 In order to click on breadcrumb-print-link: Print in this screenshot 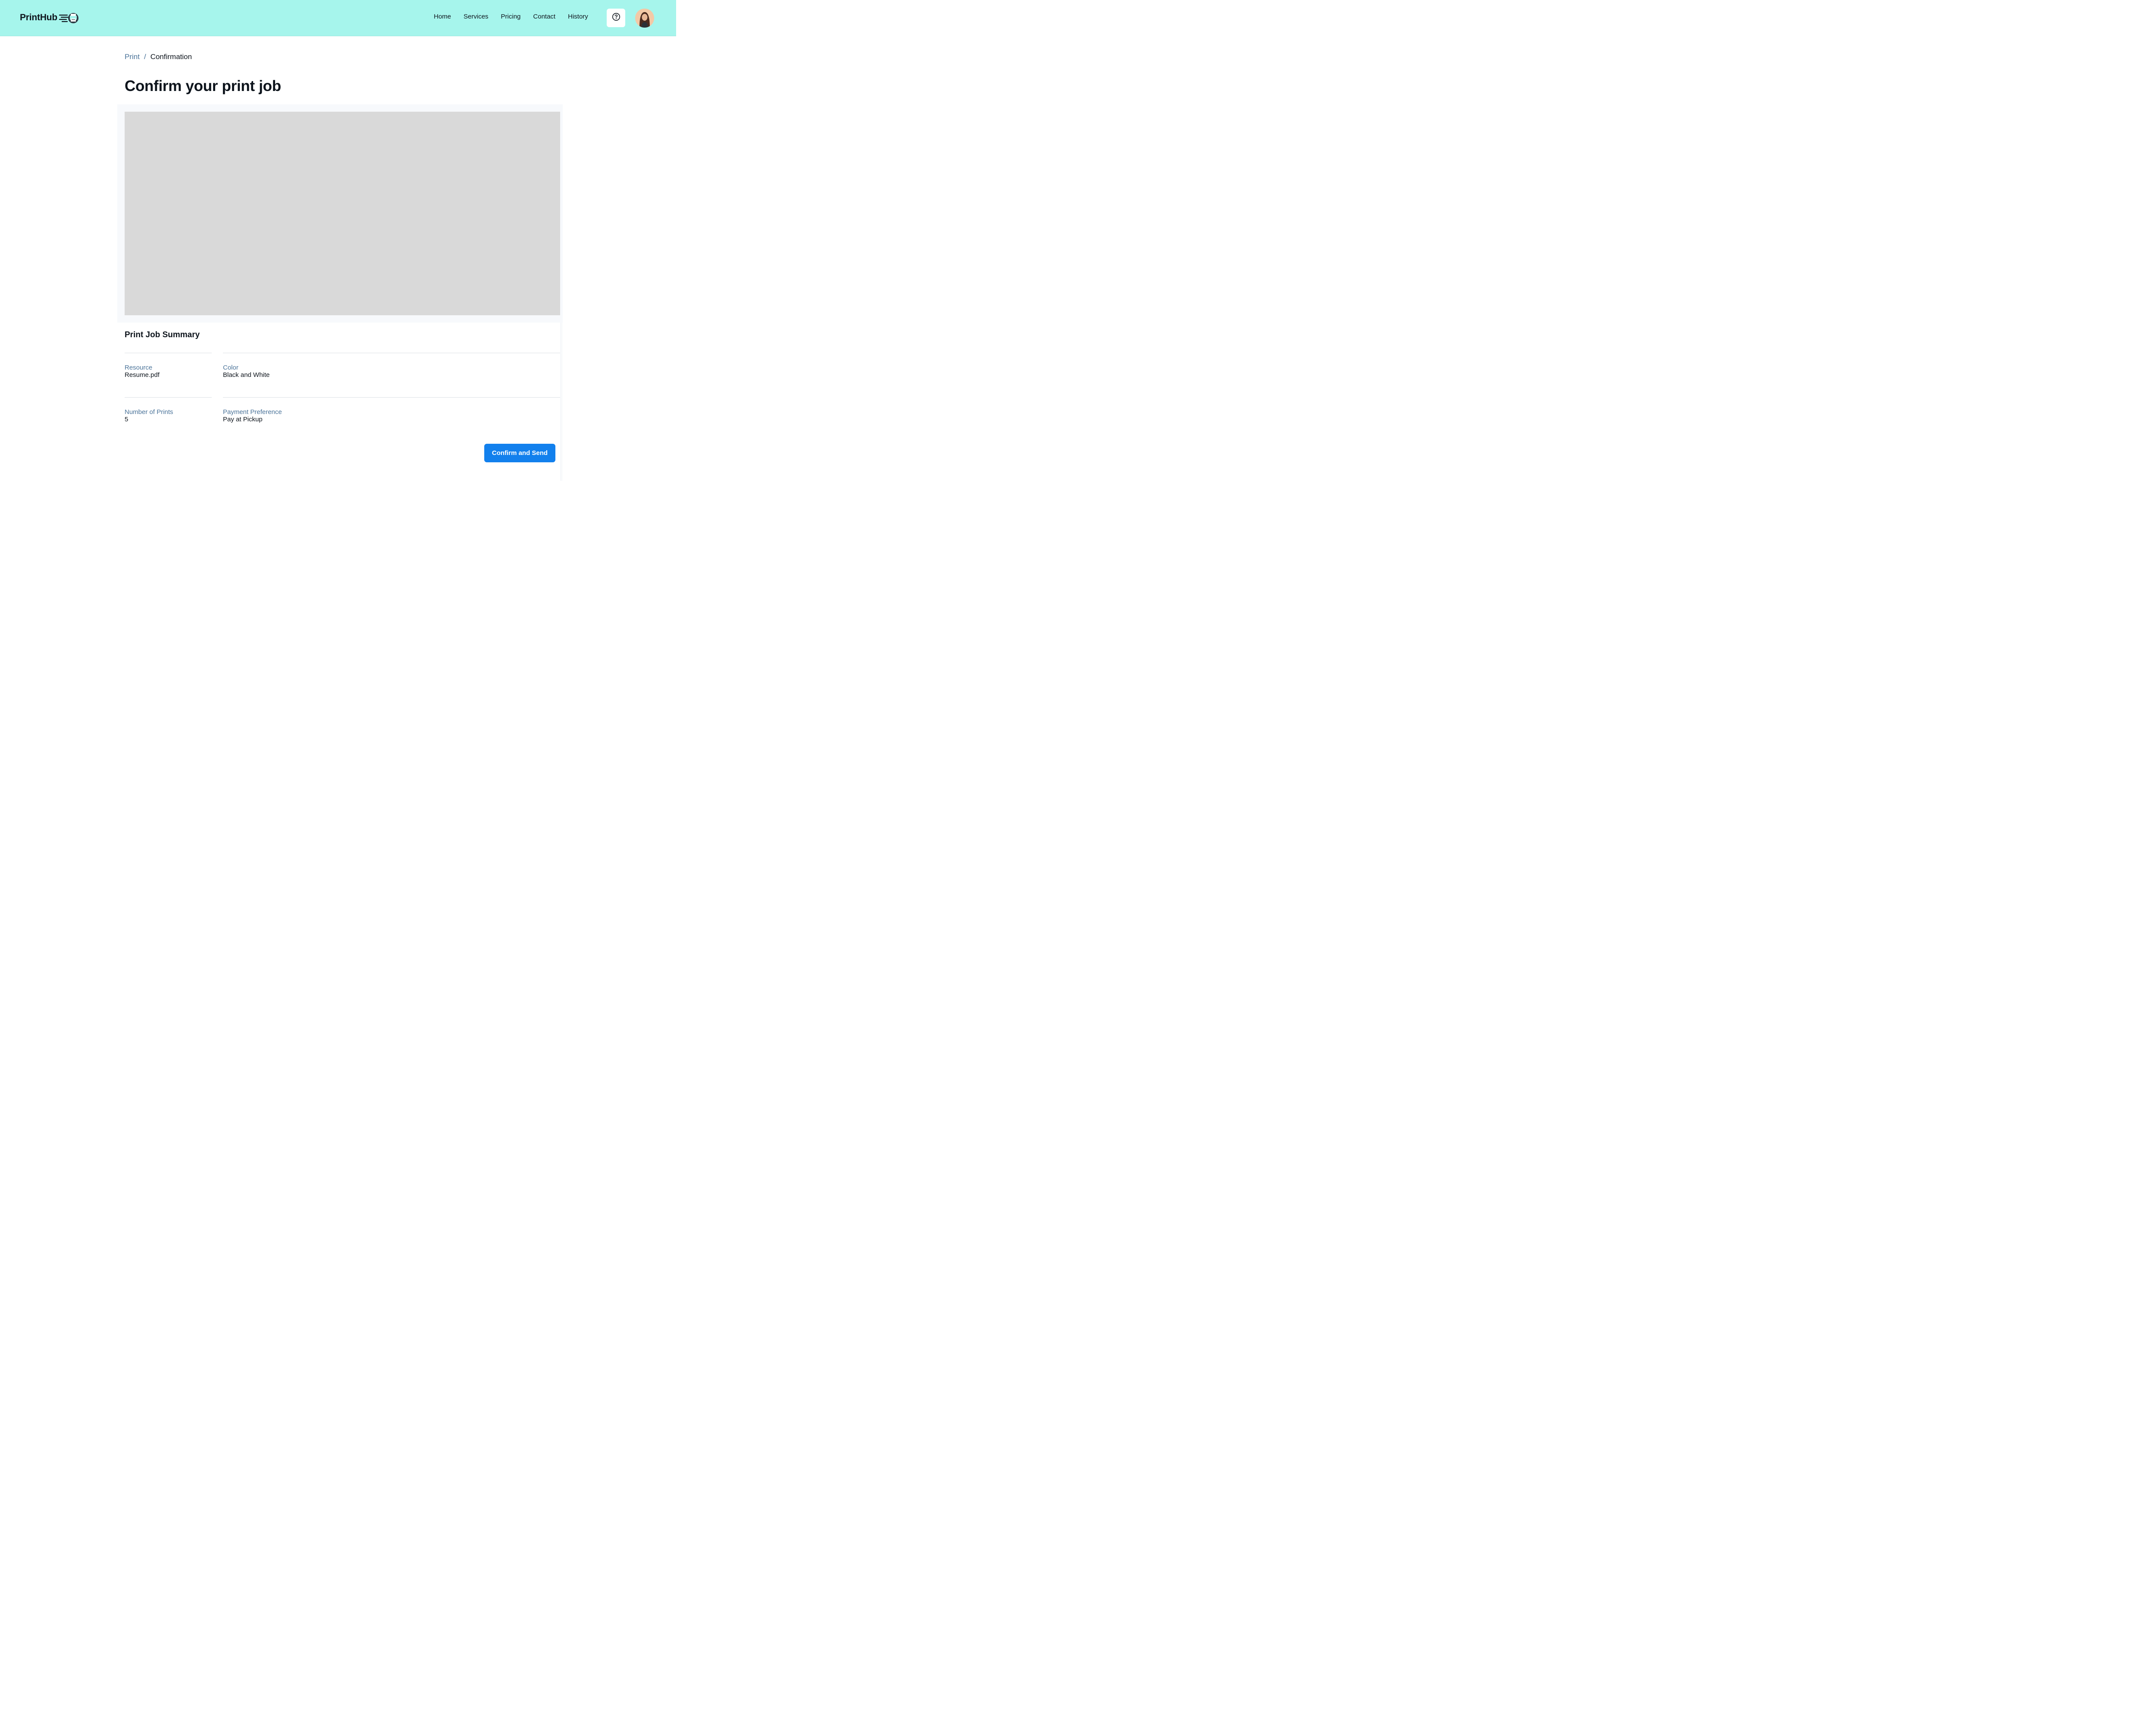, I will do `click(132, 57)`.